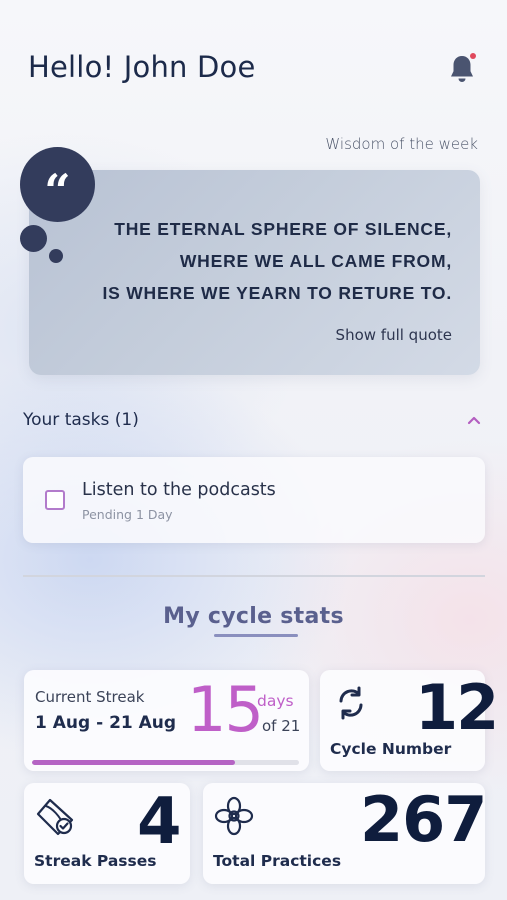 Image resolution: width=507 pixels, height=900 pixels. What do you see at coordinates (106, 723) in the screenshot?
I see `streak-range: 1 Aug - 21 Aug` at bounding box center [106, 723].